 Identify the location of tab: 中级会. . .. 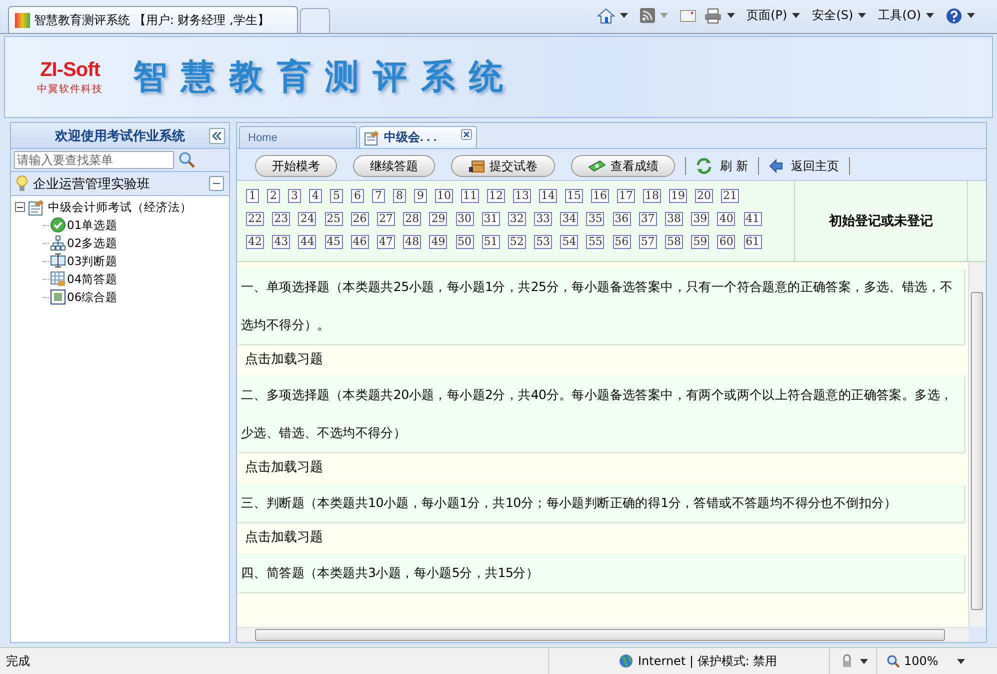
(418, 137).